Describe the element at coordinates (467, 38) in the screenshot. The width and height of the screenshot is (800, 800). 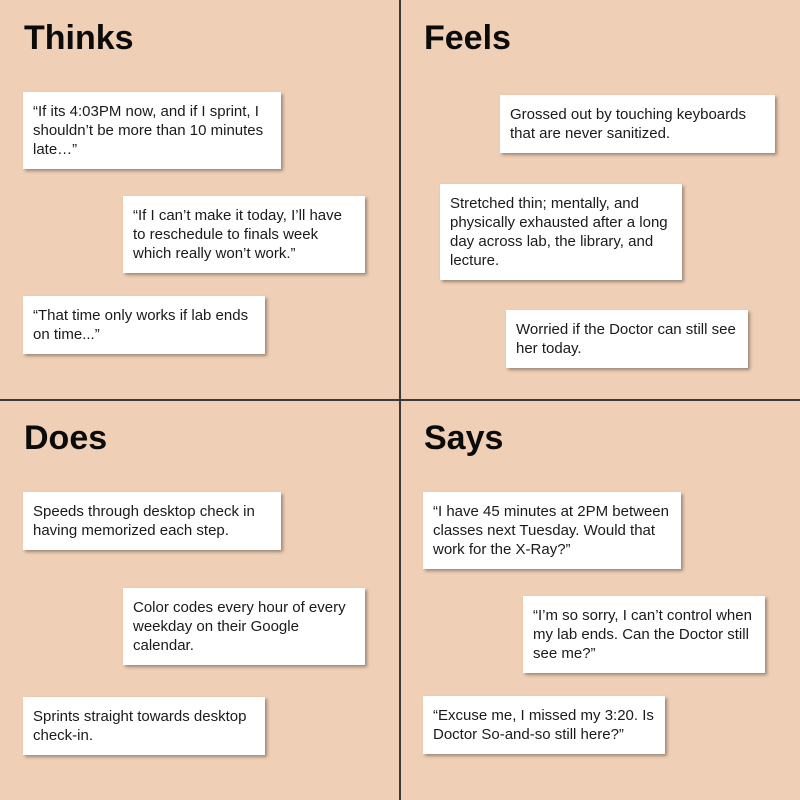
I see `feels-title: Feels` at that location.